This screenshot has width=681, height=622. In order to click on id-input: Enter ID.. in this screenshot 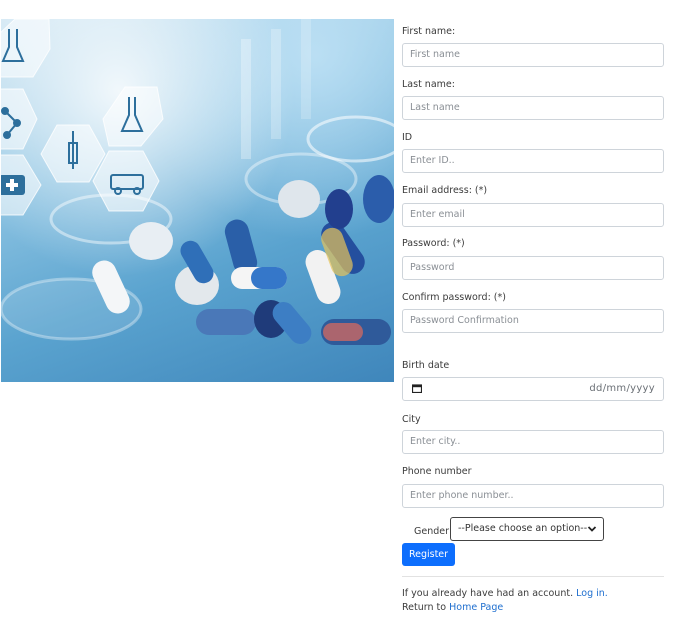, I will do `click(533, 161)`.